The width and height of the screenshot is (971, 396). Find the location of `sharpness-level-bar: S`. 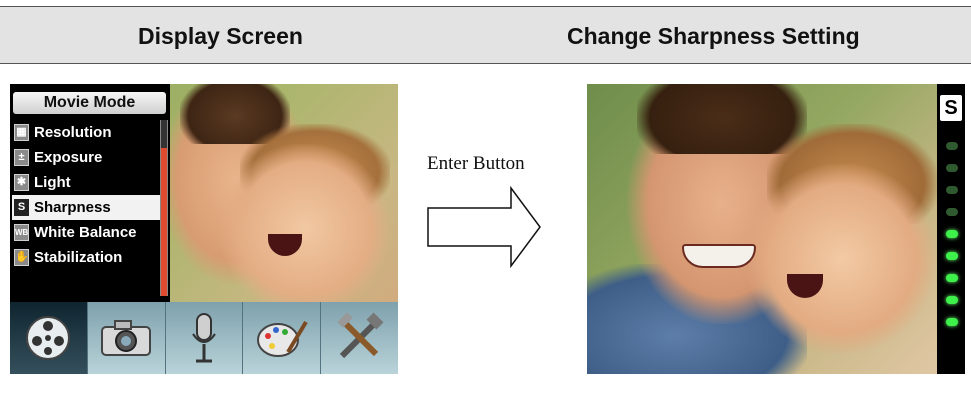

sharpness-level-bar: S is located at coordinates (951, 229).